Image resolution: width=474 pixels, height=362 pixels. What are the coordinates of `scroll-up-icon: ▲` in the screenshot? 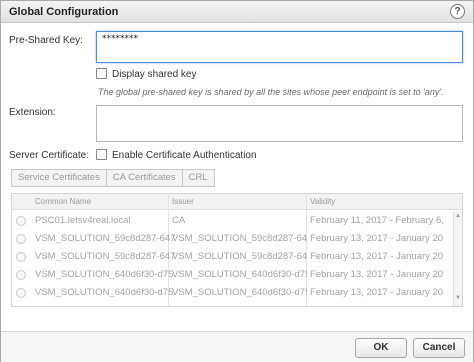 It's located at (458, 216).